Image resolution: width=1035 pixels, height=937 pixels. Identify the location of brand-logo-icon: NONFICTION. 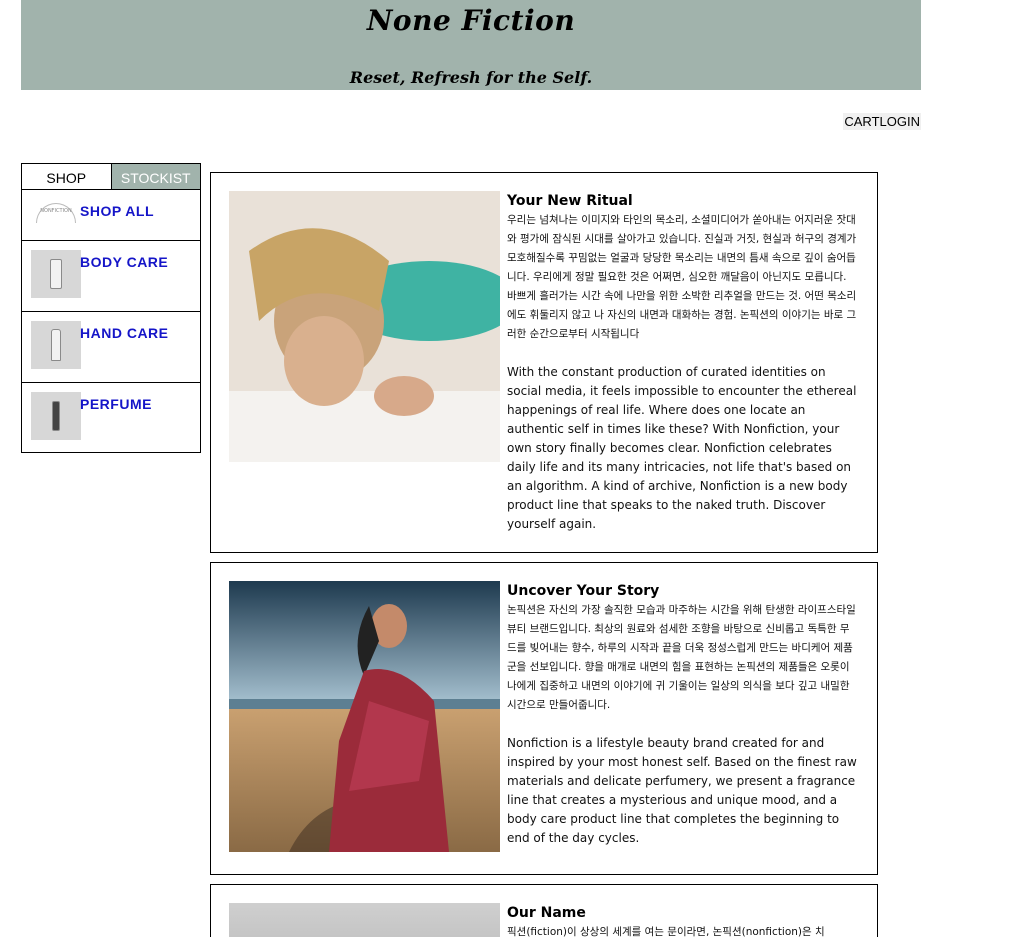
(56, 213).